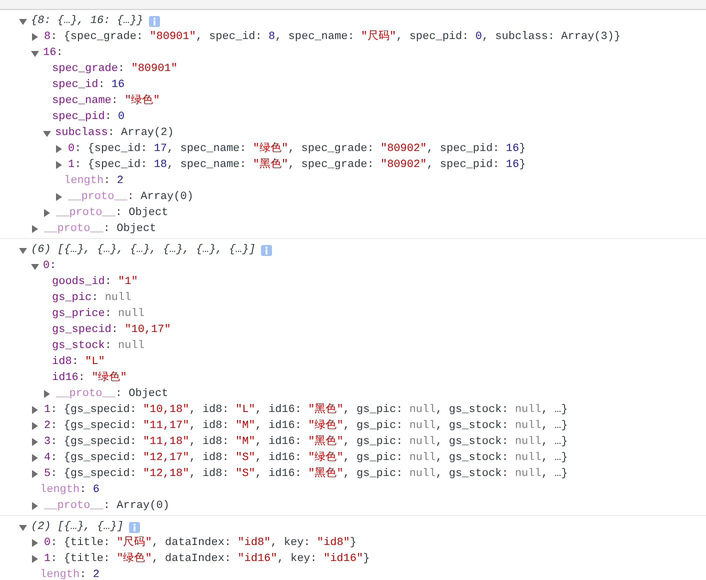 The width and height of the screenshot is (706, 580). What do you see at coordinates (92, 298) in the screenshot?
I see `property-text: gs_pic: null` at bounding box center [92, 298].